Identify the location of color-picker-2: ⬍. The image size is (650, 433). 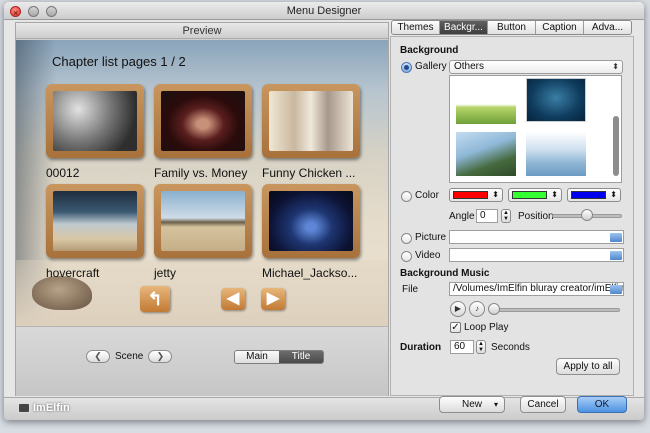
(535, 195).